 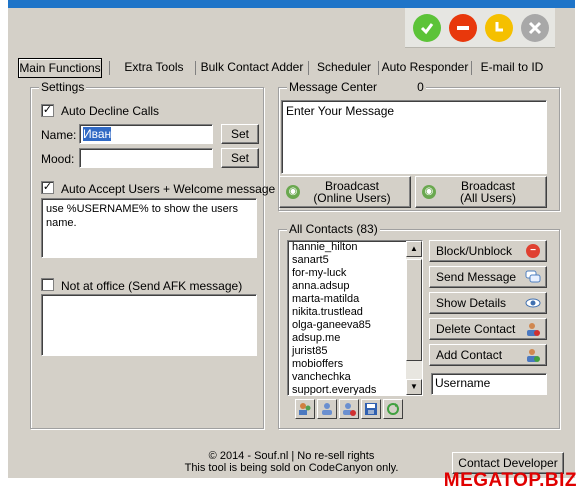 I want to click on afk-label: Not at office (Send AFK message), so click(x=152, y=286).